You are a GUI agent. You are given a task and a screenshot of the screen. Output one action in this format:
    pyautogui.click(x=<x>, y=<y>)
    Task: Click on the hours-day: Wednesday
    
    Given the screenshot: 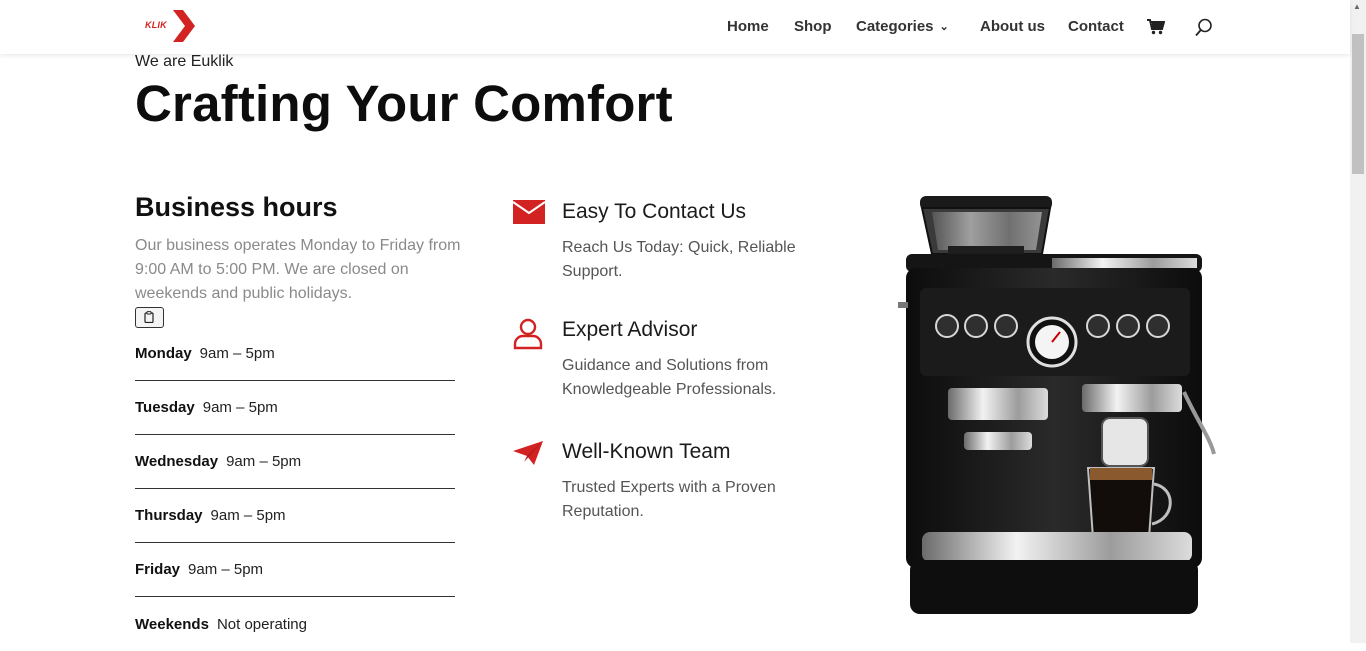 What is the action you would take?
    pyautogui.click(x=177, y=461)
    